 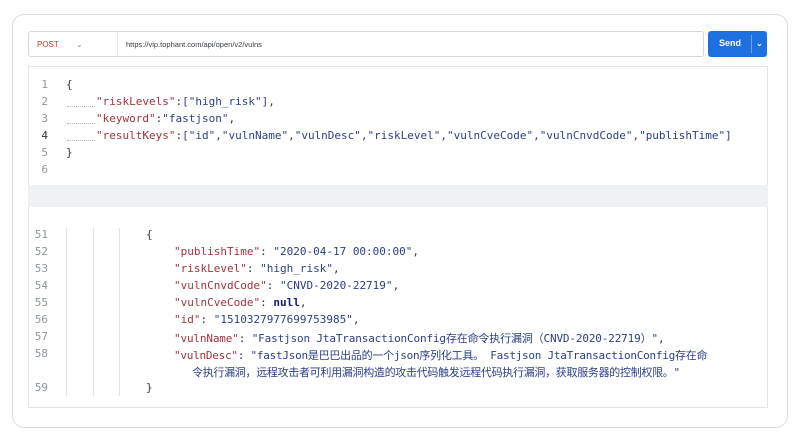 What do you see at coordinates (44, 118) in the screenshot?
I see `line-number: 3` at bounding box center [44, 118].